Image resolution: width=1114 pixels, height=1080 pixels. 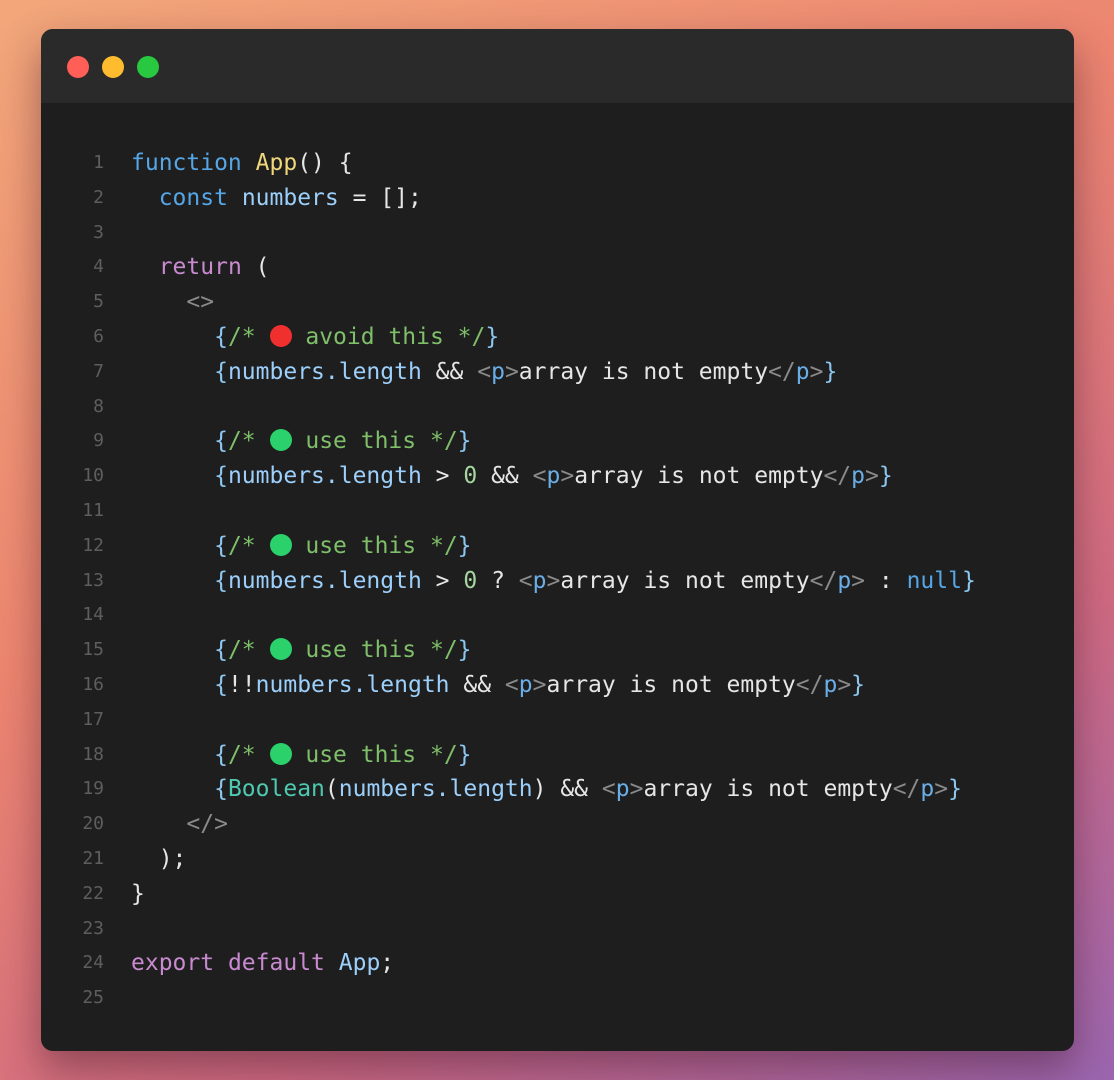 What do you see at coordinates (98, 406) in the screenshot?
I see `line-number: 8` at bounding box center [98, 406].